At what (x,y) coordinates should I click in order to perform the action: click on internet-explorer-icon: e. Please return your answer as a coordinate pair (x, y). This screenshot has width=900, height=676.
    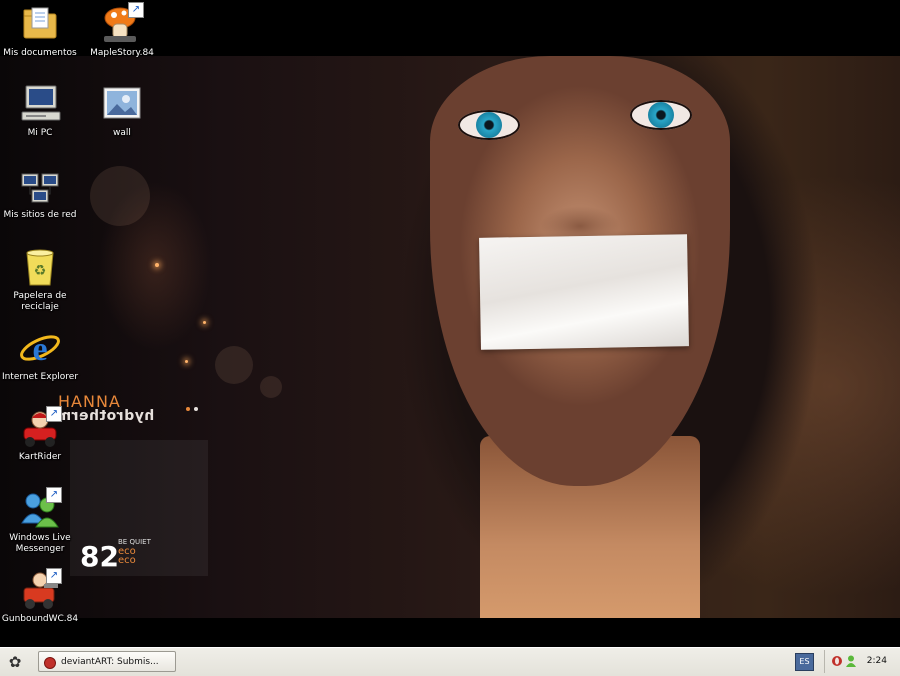
    Looking at the image, I should click on (40, 348).